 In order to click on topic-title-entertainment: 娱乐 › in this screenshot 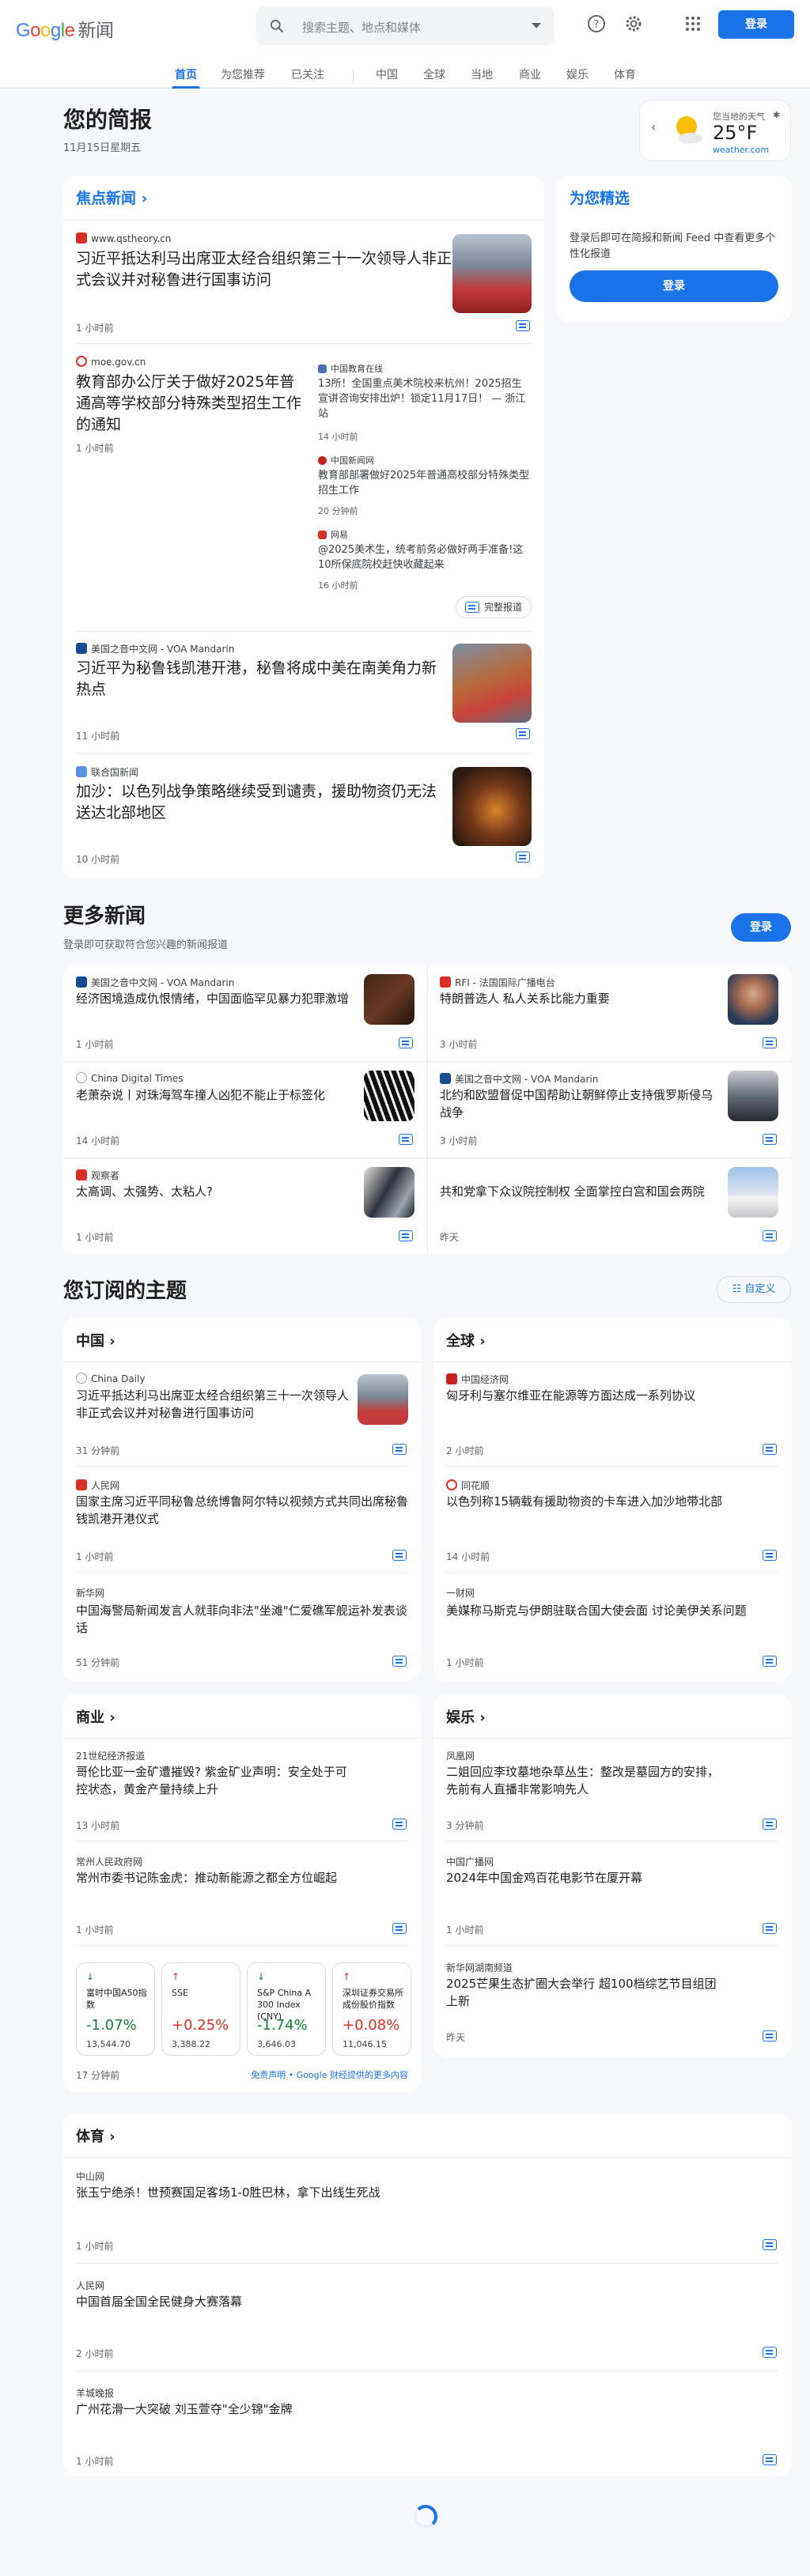, I will do `click(466, 1716)`.